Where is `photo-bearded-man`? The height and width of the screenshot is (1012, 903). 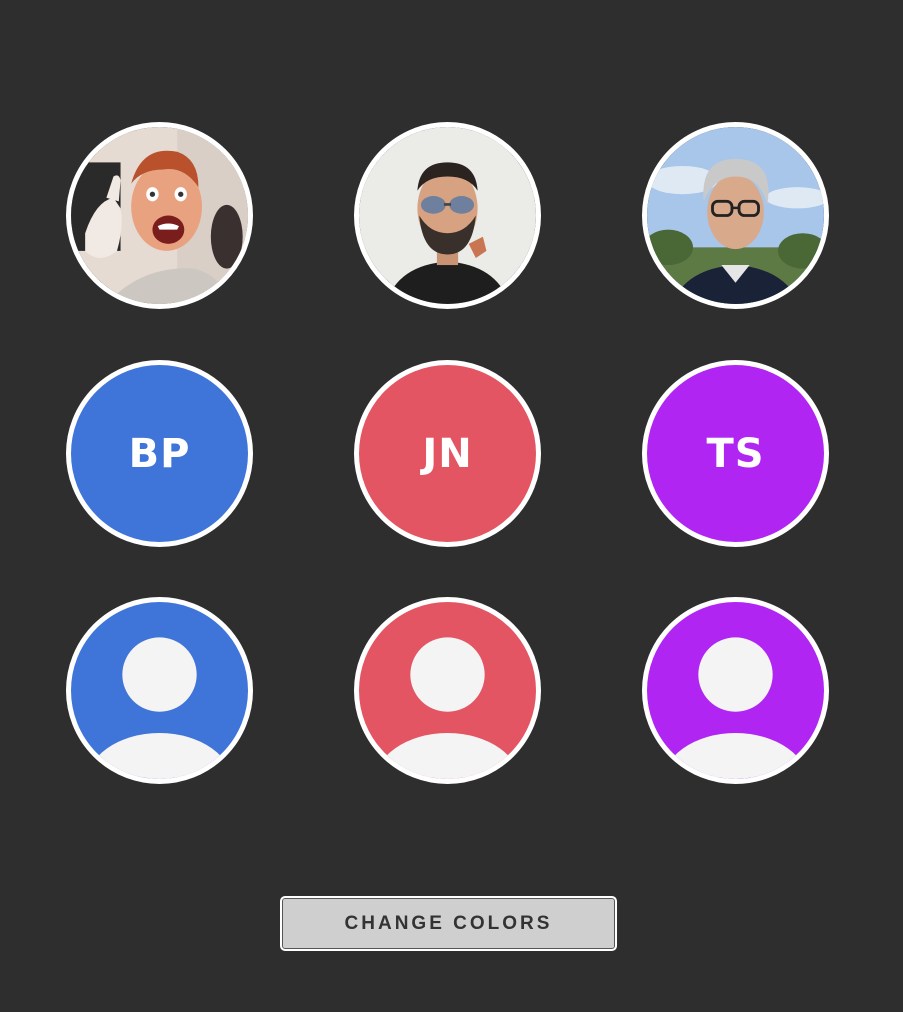 photo-bearded-man is located at coordinates (447, 215).